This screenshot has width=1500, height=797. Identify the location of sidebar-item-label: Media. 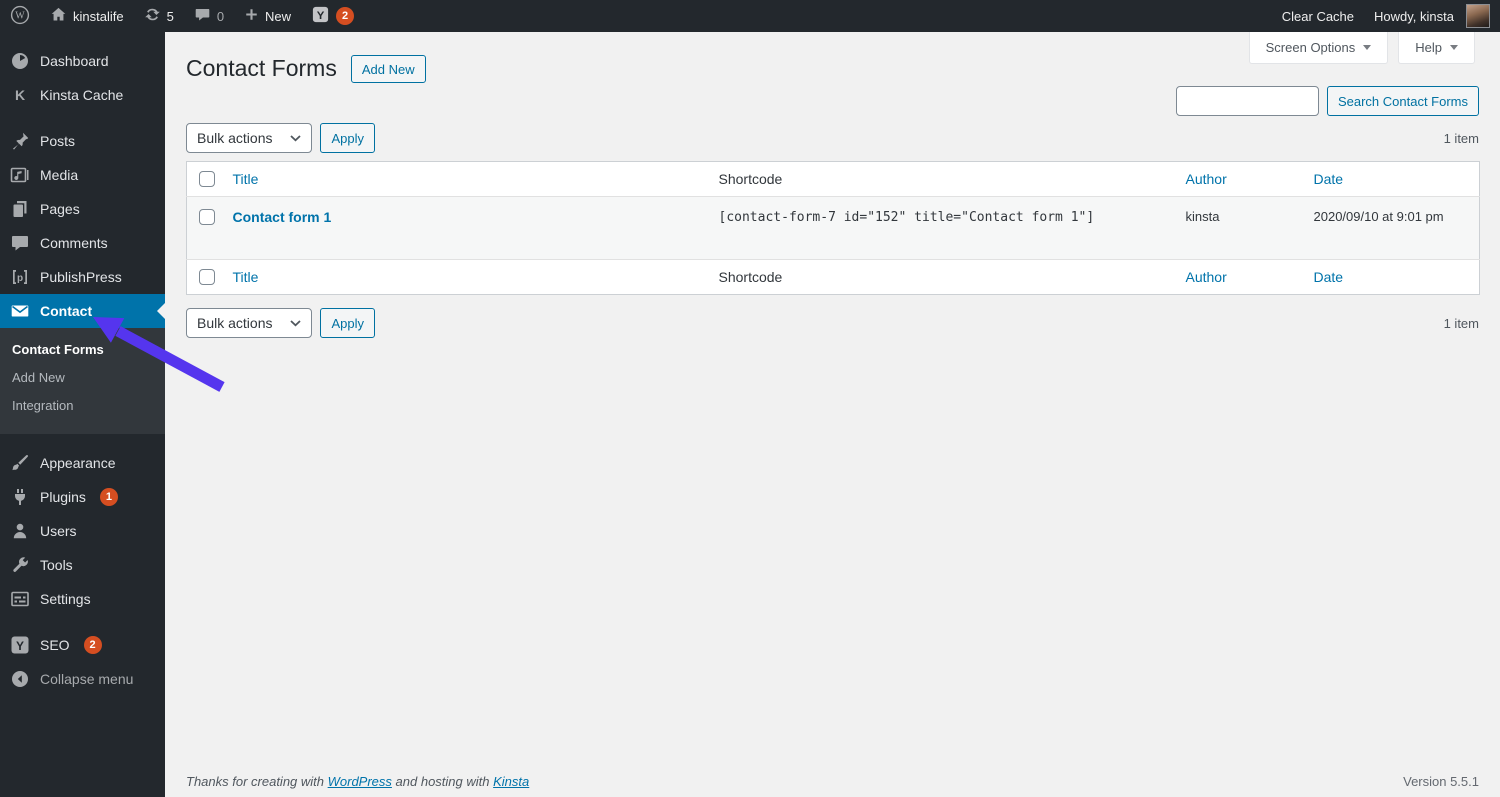
(59, 175).